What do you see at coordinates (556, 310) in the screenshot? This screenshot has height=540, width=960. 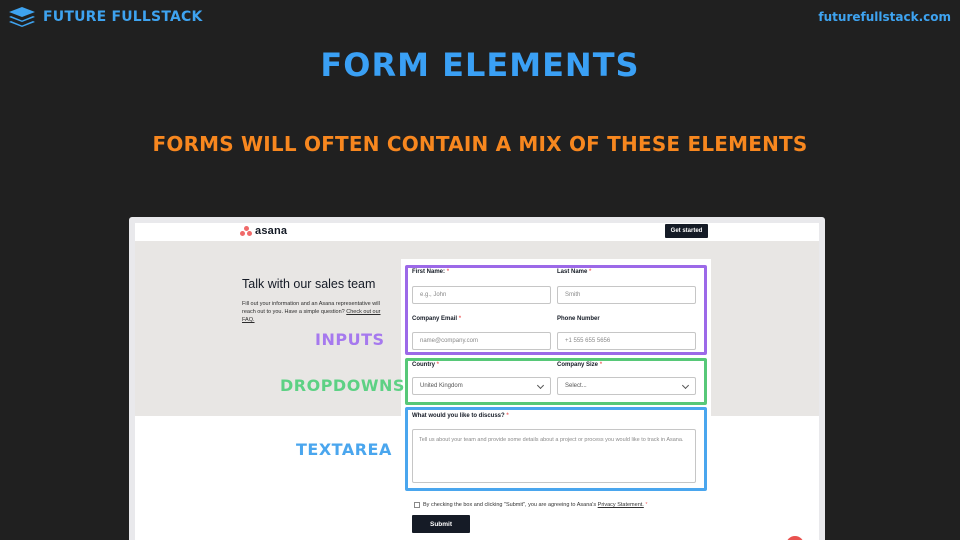 I see `inputs-highlight-box` at bounding box center [556, 310].